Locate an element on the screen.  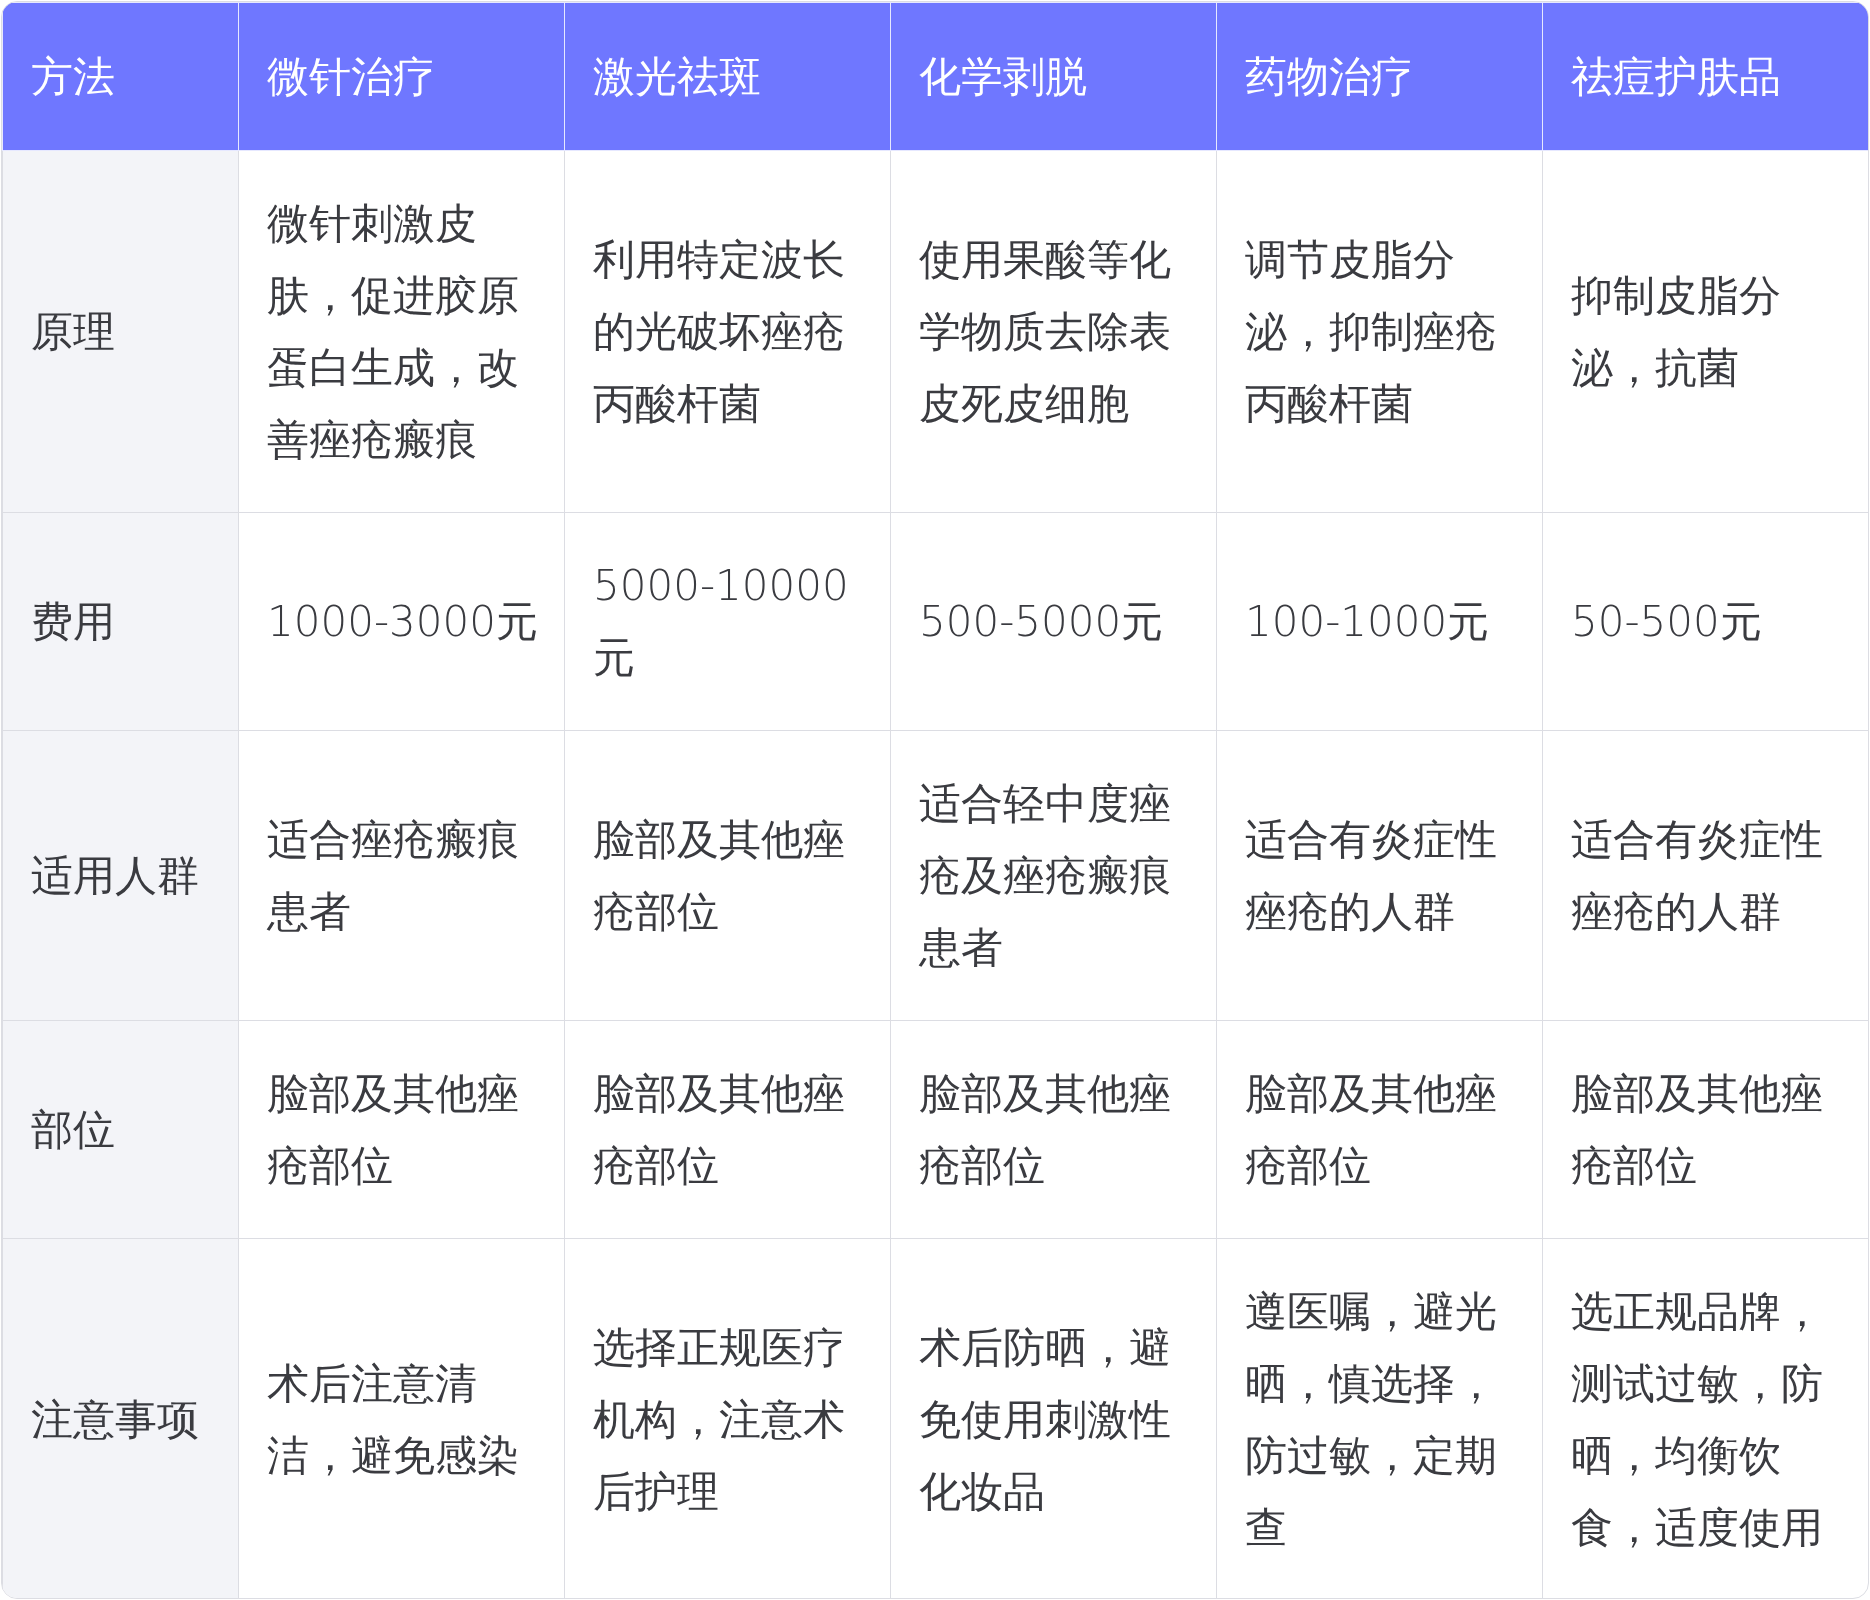
row-header: 注意事项 is located at coordinates (120, 1418).